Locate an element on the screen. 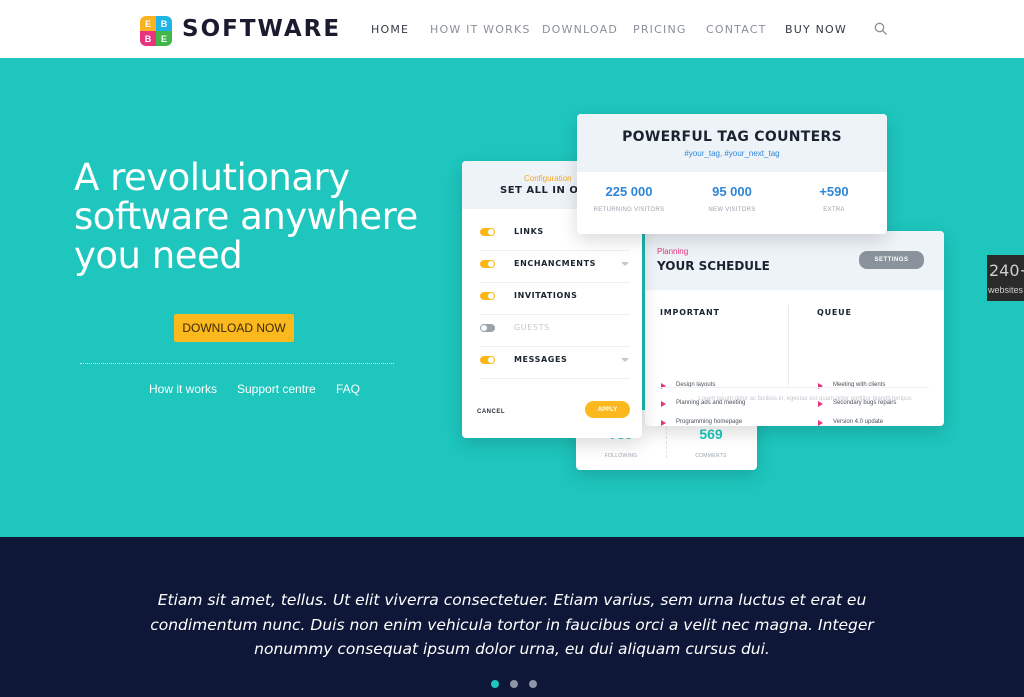  nav-contact: CONTACT is located at coordinates (736, 29).